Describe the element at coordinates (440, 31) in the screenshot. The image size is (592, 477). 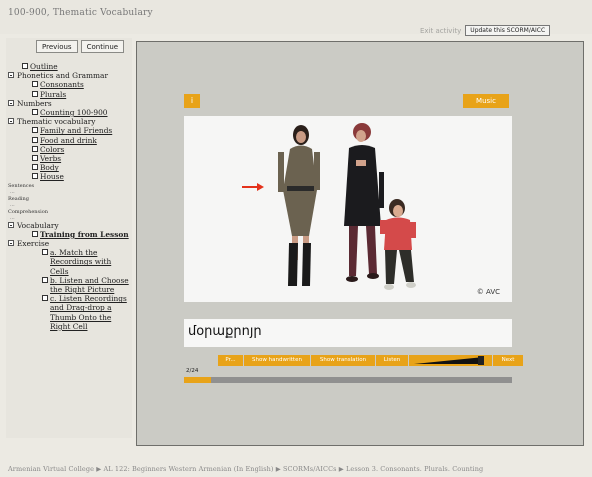
I see `exit-activity-link: Exit activity` at that location.